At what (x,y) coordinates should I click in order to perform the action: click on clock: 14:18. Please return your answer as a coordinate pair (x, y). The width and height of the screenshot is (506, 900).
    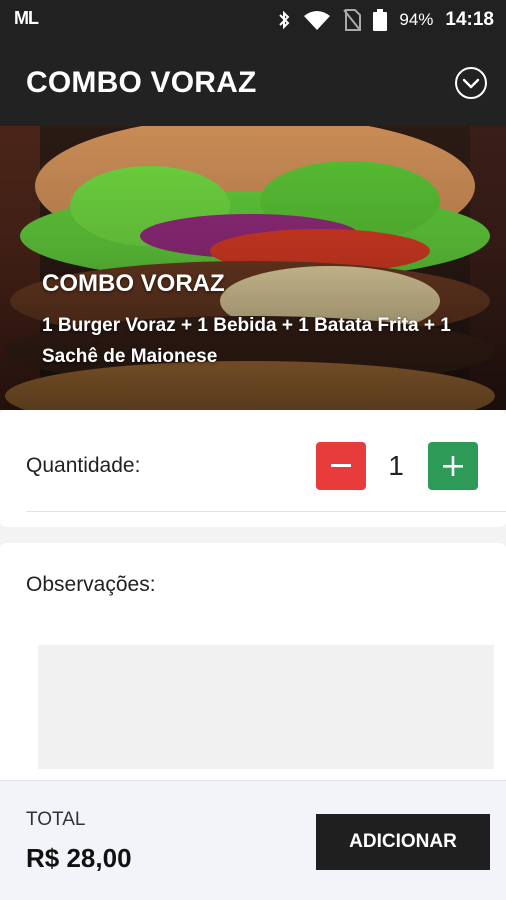
    Looking at the image, I should click on (469, 19).